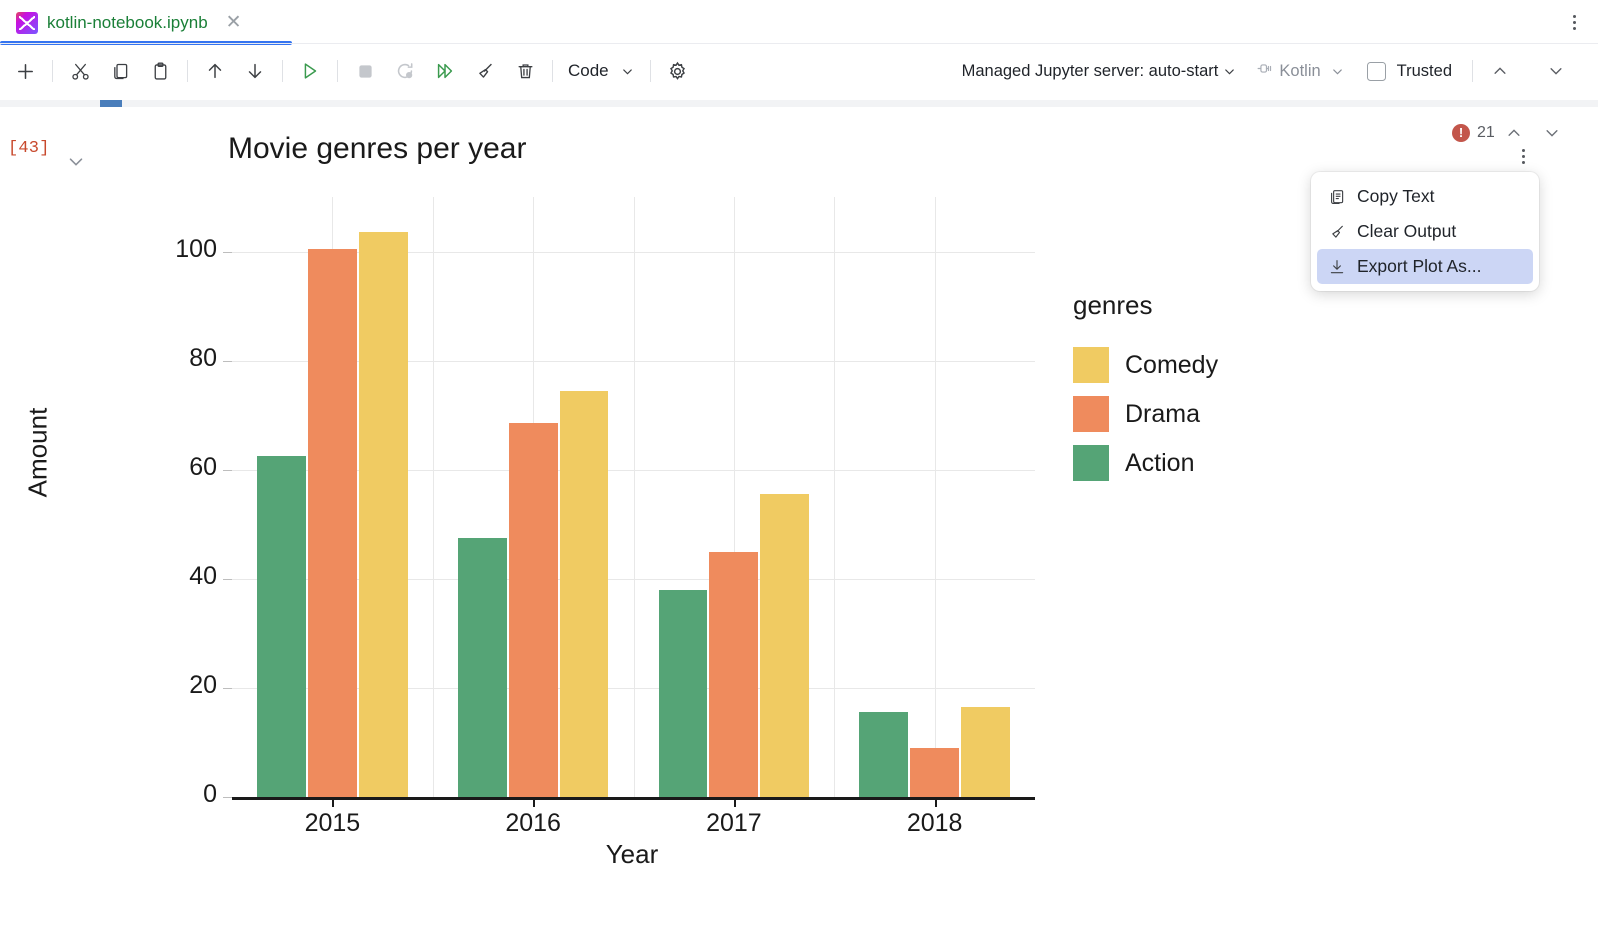 Image resolution: width=1598 pixels, height=926 pixels. What do you see at coordinates (734, 823) in the screenshot?
I see `chart-x-tick-label: 2017` at bounding box center [734, 823].